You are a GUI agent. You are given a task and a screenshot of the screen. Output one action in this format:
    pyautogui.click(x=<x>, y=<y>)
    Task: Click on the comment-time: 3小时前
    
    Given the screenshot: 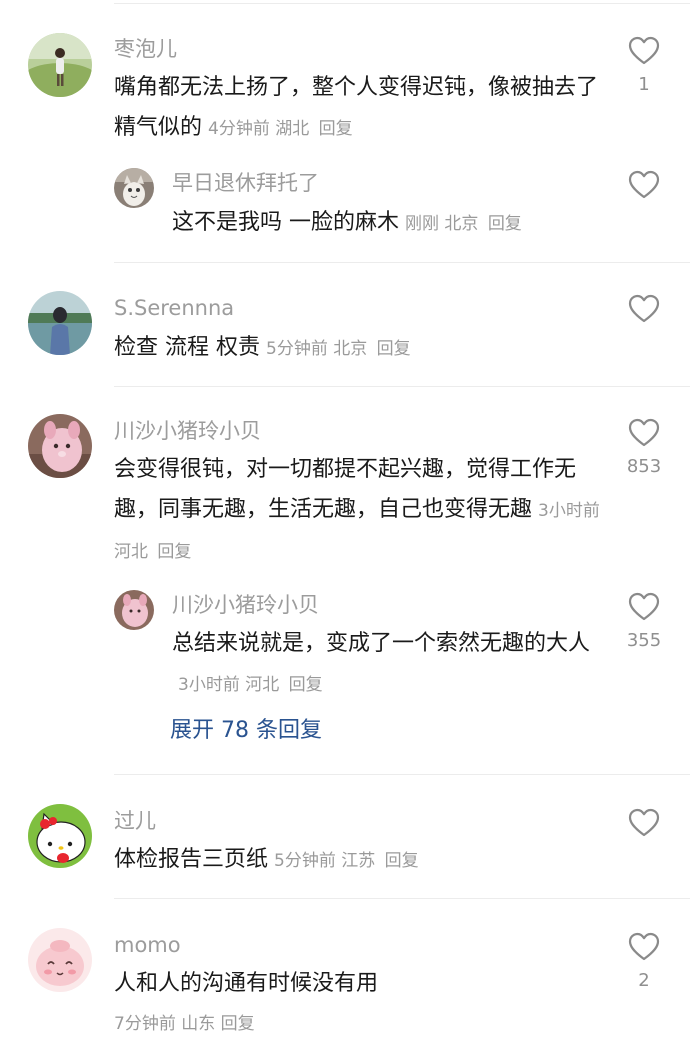 What is the action you would take?
    pyautogui.click(x=569, y=511)
    